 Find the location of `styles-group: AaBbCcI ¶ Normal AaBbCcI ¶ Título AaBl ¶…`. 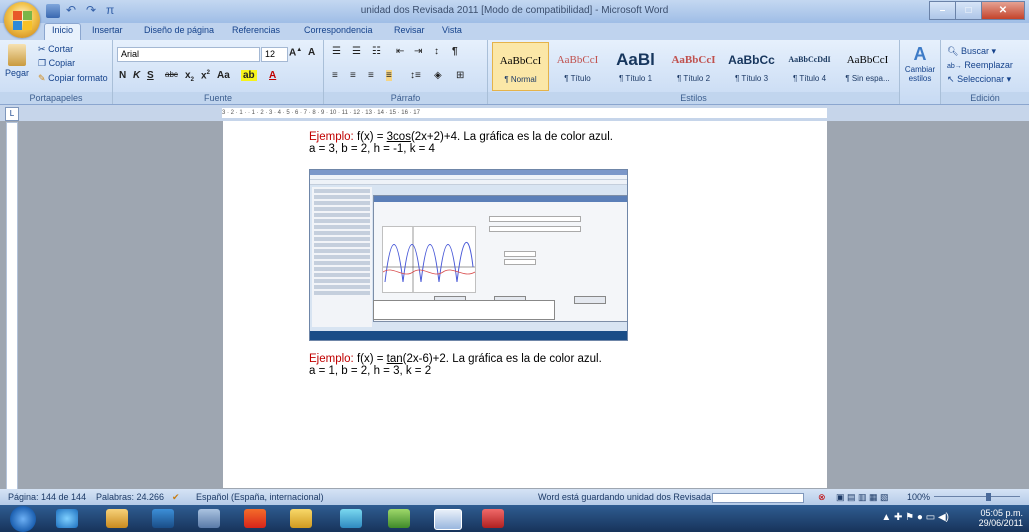

styles-group: AaBbCcI ¶ Normal AaBbCcI ¶ Título AaBl ¶… is located at coordinates (694, 72).